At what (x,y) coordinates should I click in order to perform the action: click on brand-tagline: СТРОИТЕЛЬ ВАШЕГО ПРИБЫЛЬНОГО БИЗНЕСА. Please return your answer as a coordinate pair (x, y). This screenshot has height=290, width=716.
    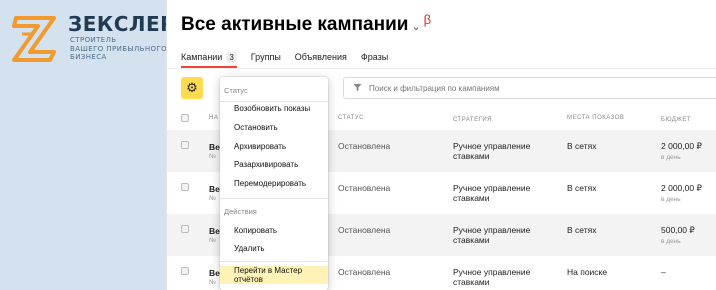
    Looking at the image, I should click on (119, 48).